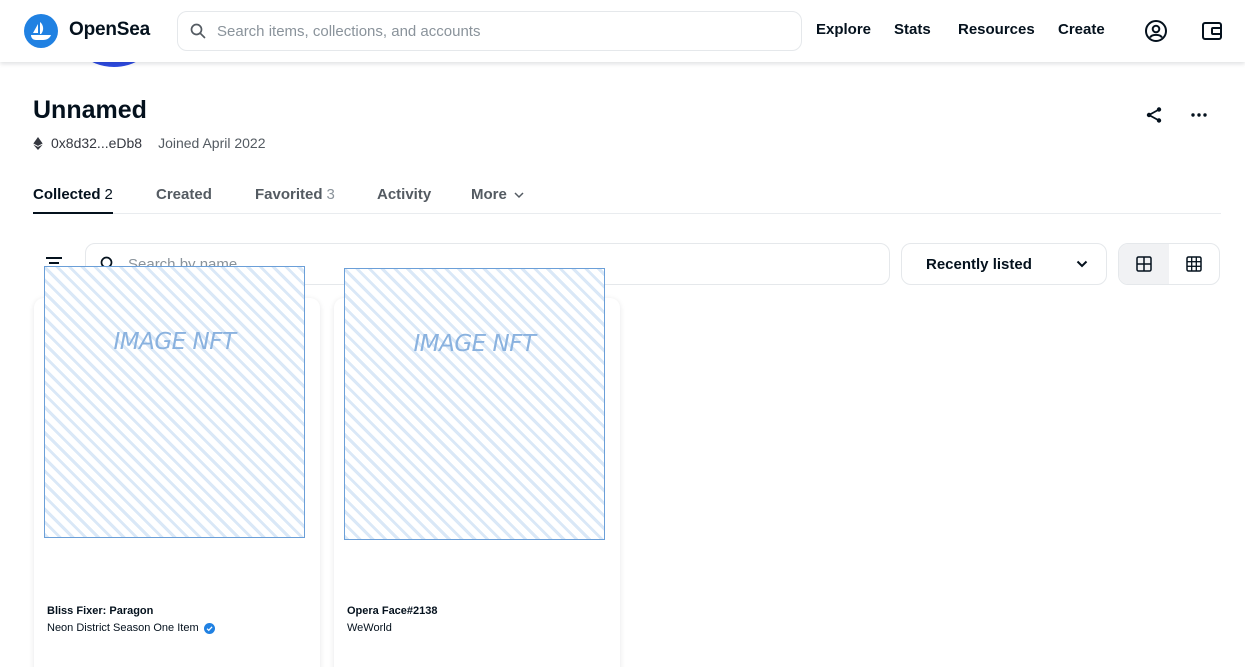  I want to click on profile-meta: 0x8d32...eDb8 Joined April 2022, so click(149, 143).